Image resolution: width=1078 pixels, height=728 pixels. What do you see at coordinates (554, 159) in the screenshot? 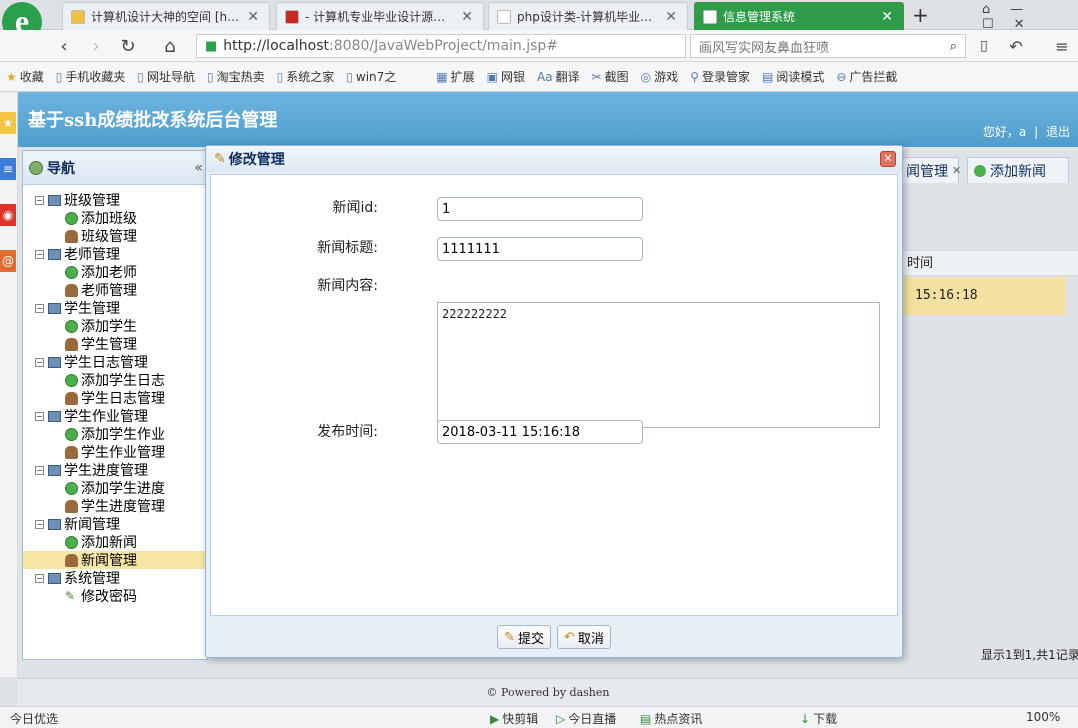
I see `dialog-header: ✎ 修改管理` at bounding box center [554, 159].